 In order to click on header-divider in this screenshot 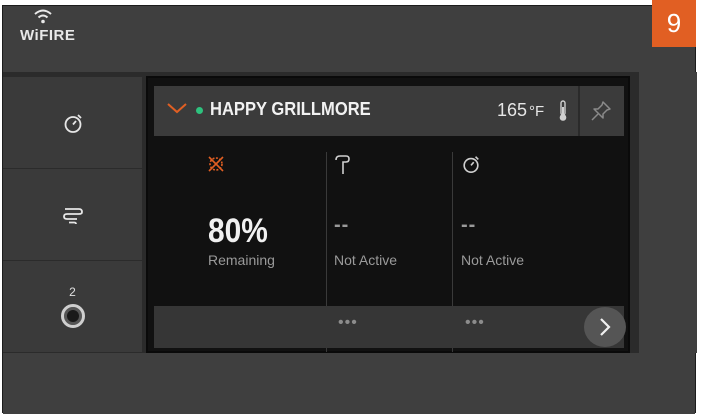, I will do `click(579, 111)`.